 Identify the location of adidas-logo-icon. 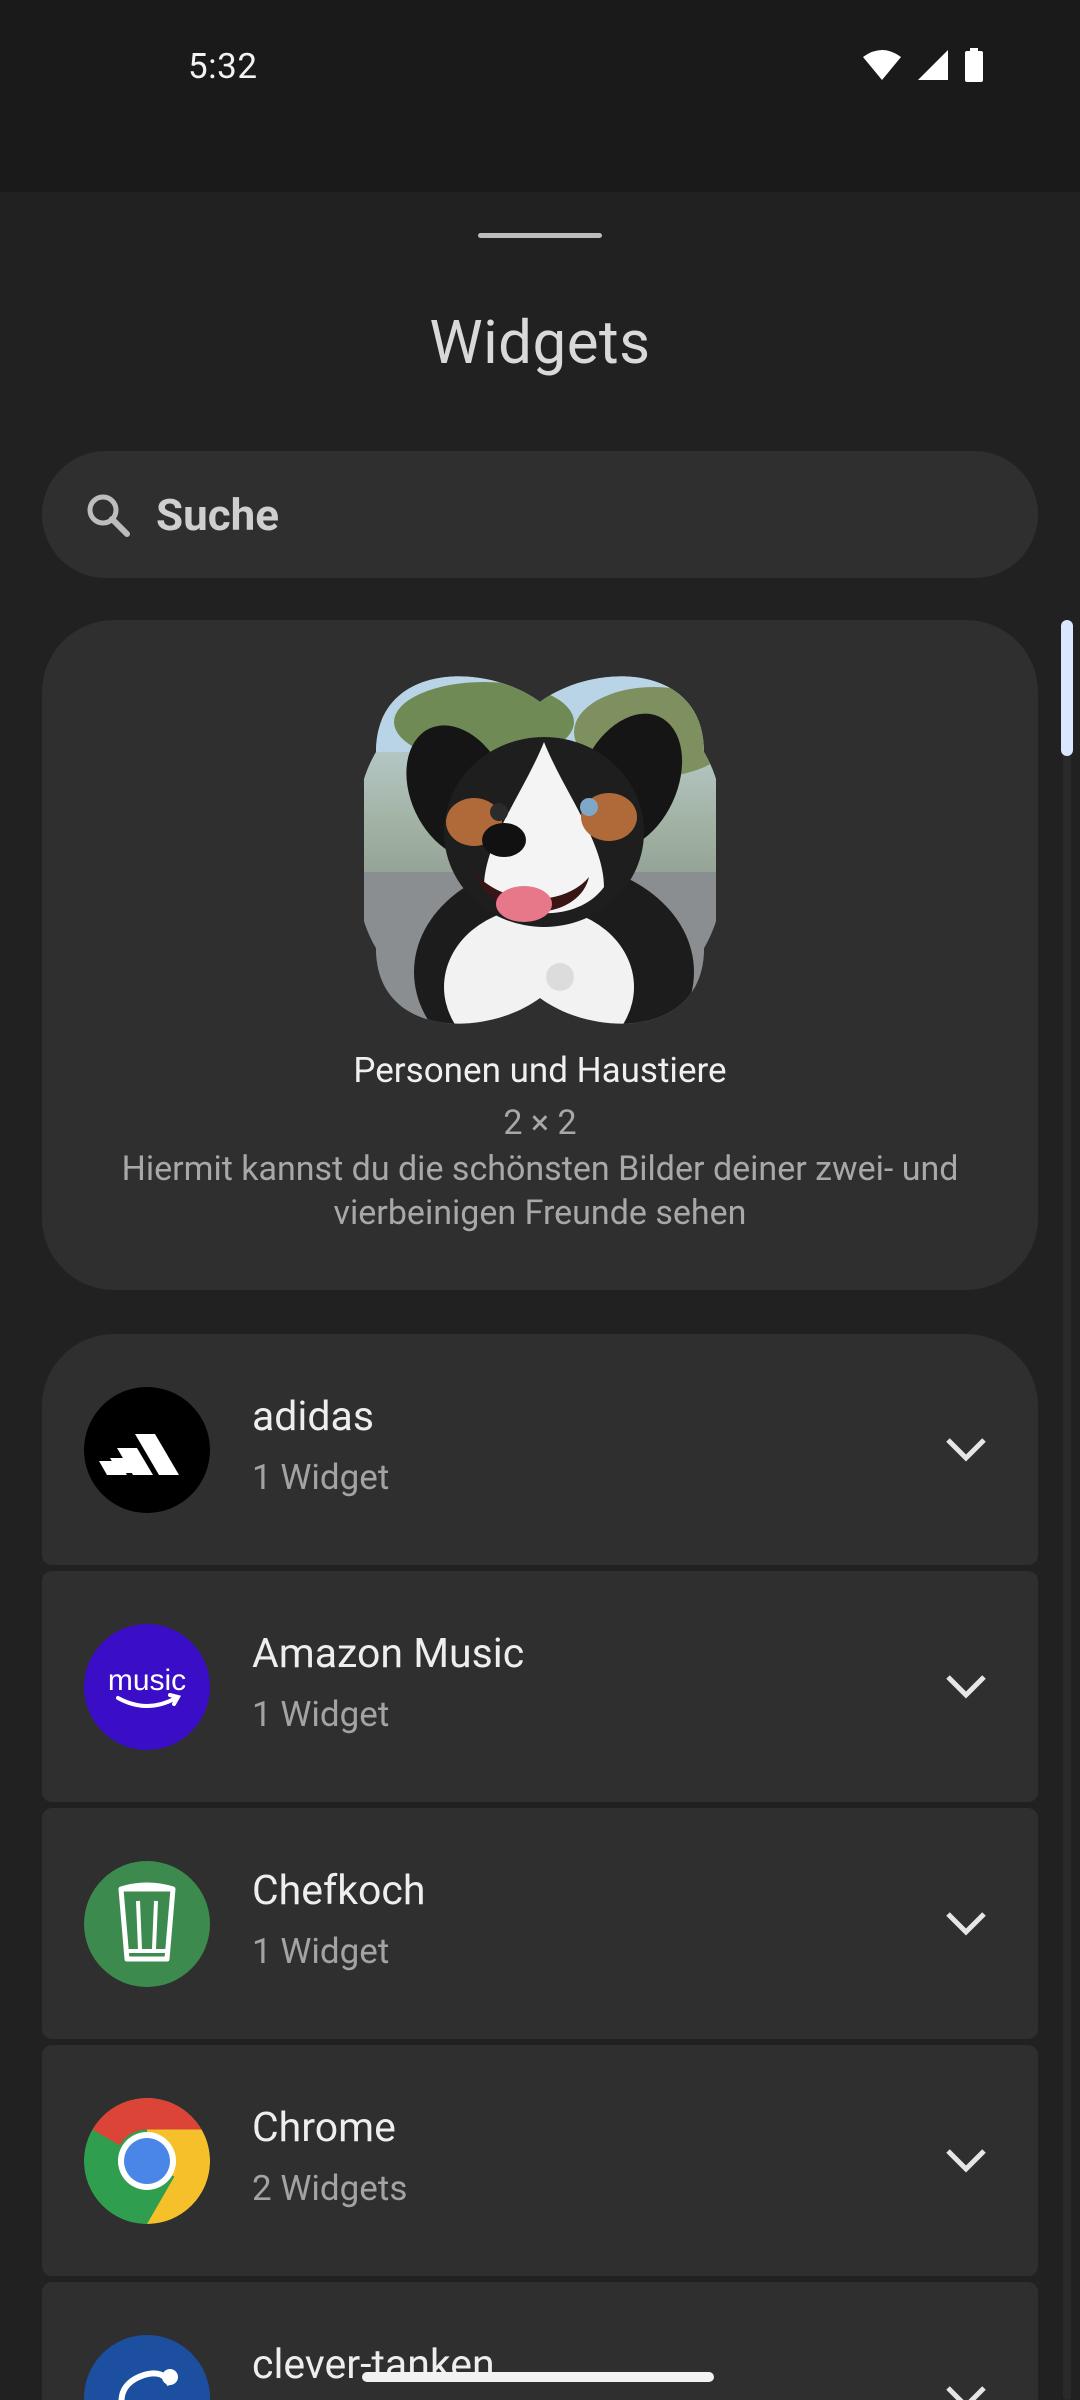
(147, 1450).